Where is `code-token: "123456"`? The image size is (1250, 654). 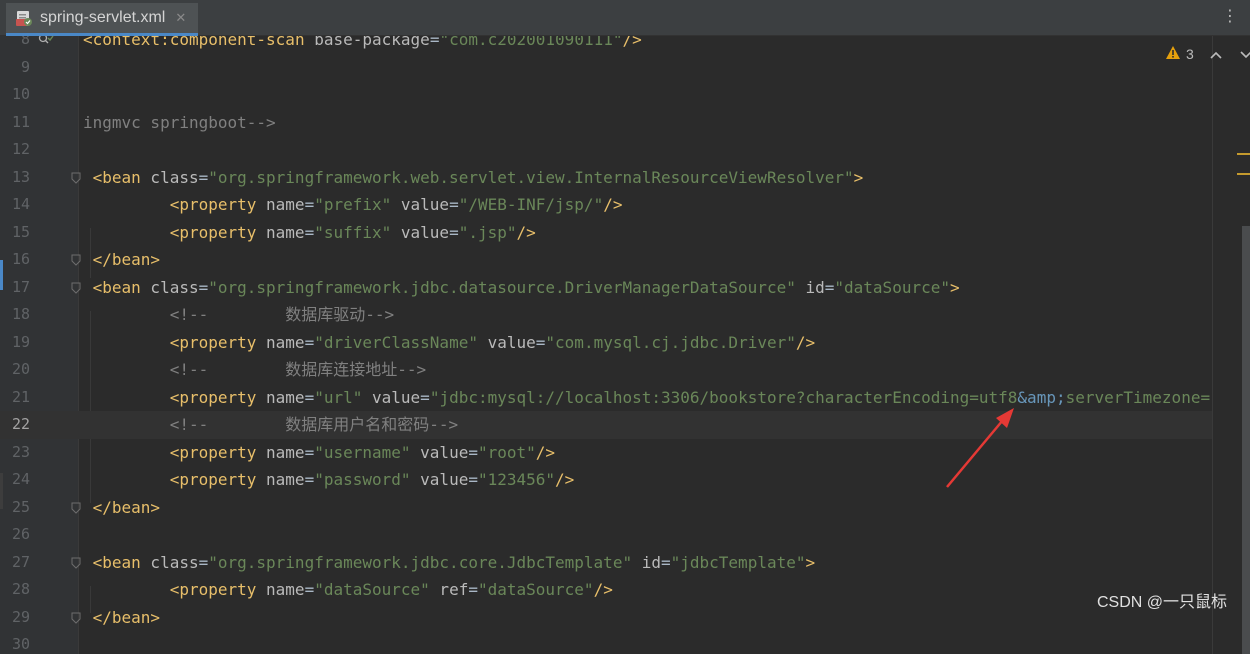
code-token: "123456" is located at coordinates (516, 479).